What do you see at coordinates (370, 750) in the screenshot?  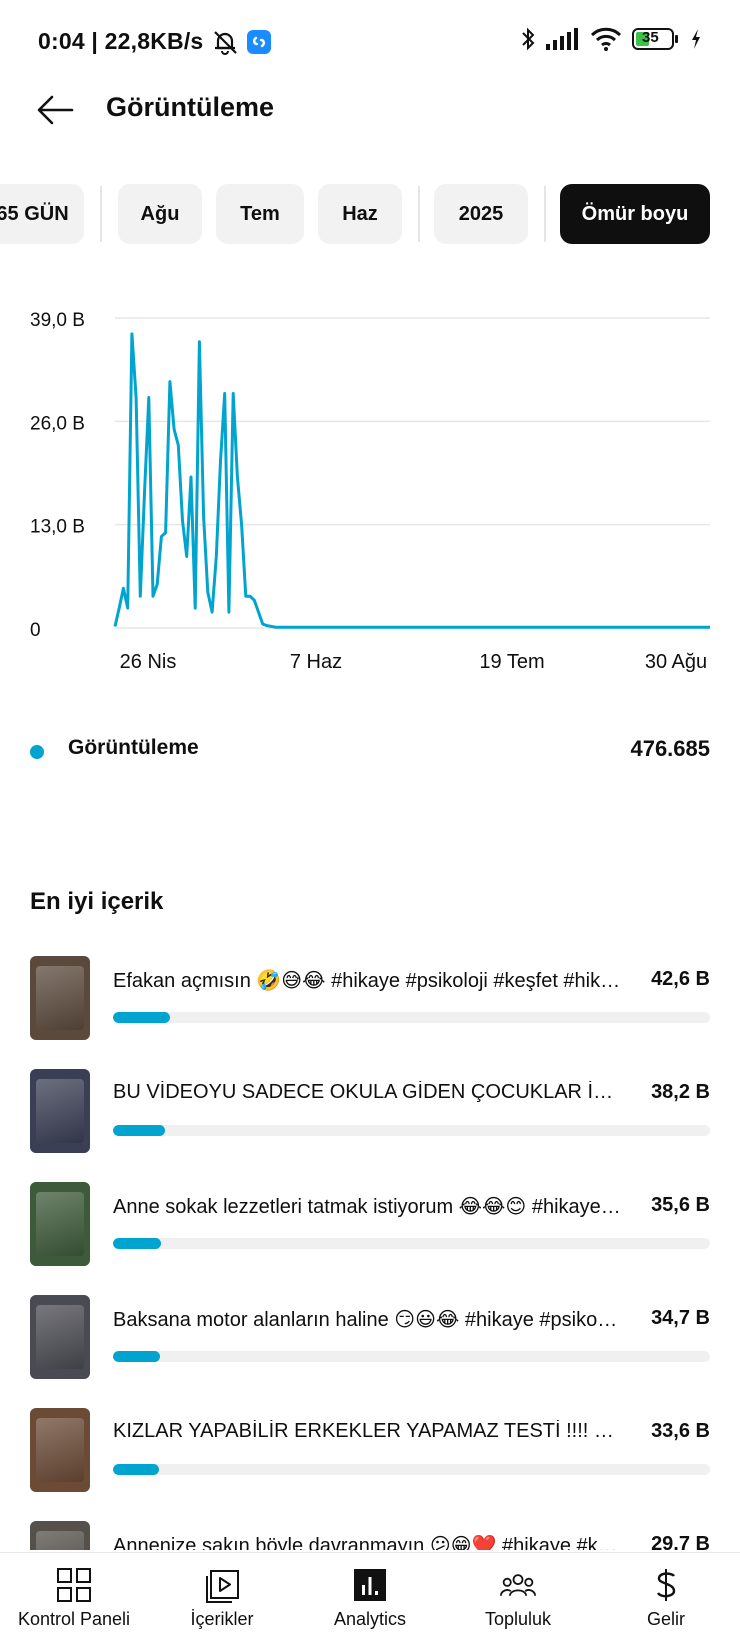 I see `metric-summary: Görüntüleme 476.685` at bounding box center [370, 750].